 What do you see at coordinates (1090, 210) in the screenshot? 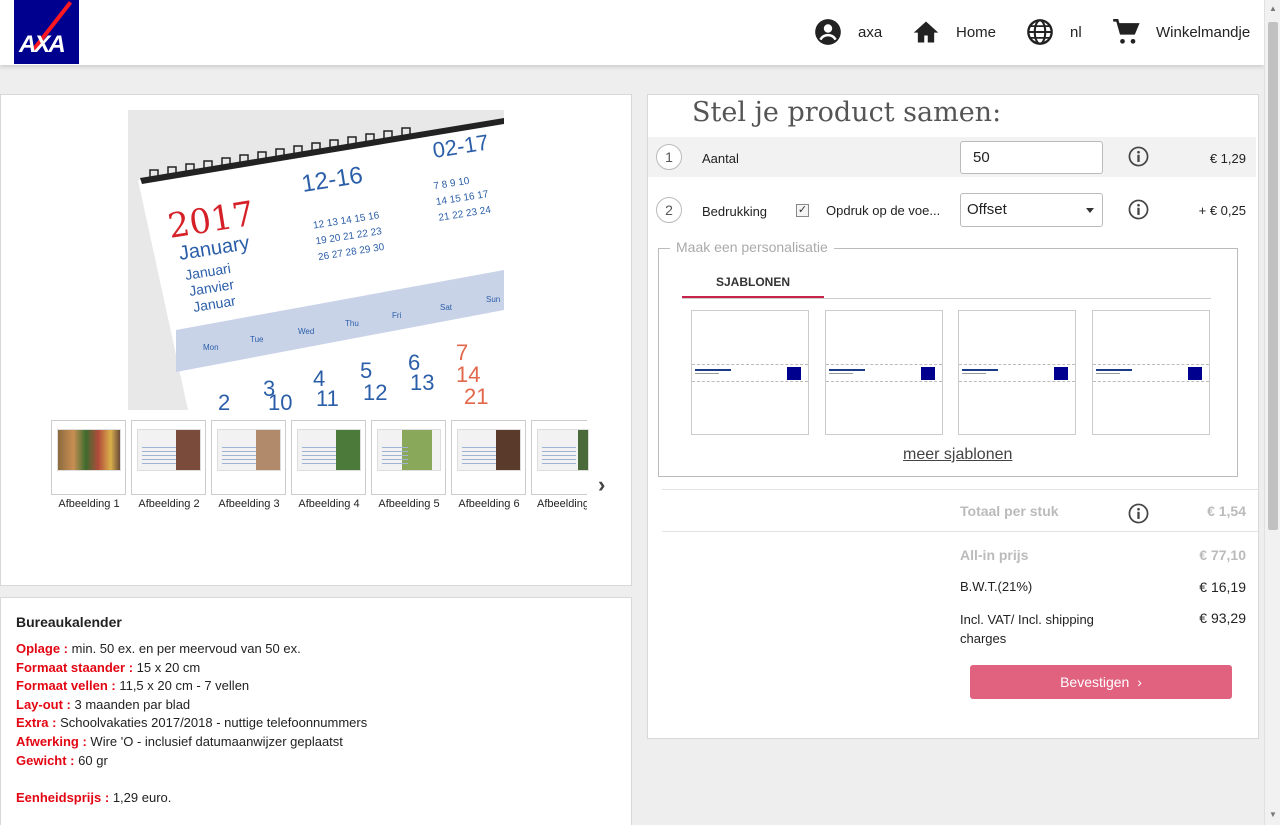
I see `chevron-down-icon` at bounding box center [1090, 210].